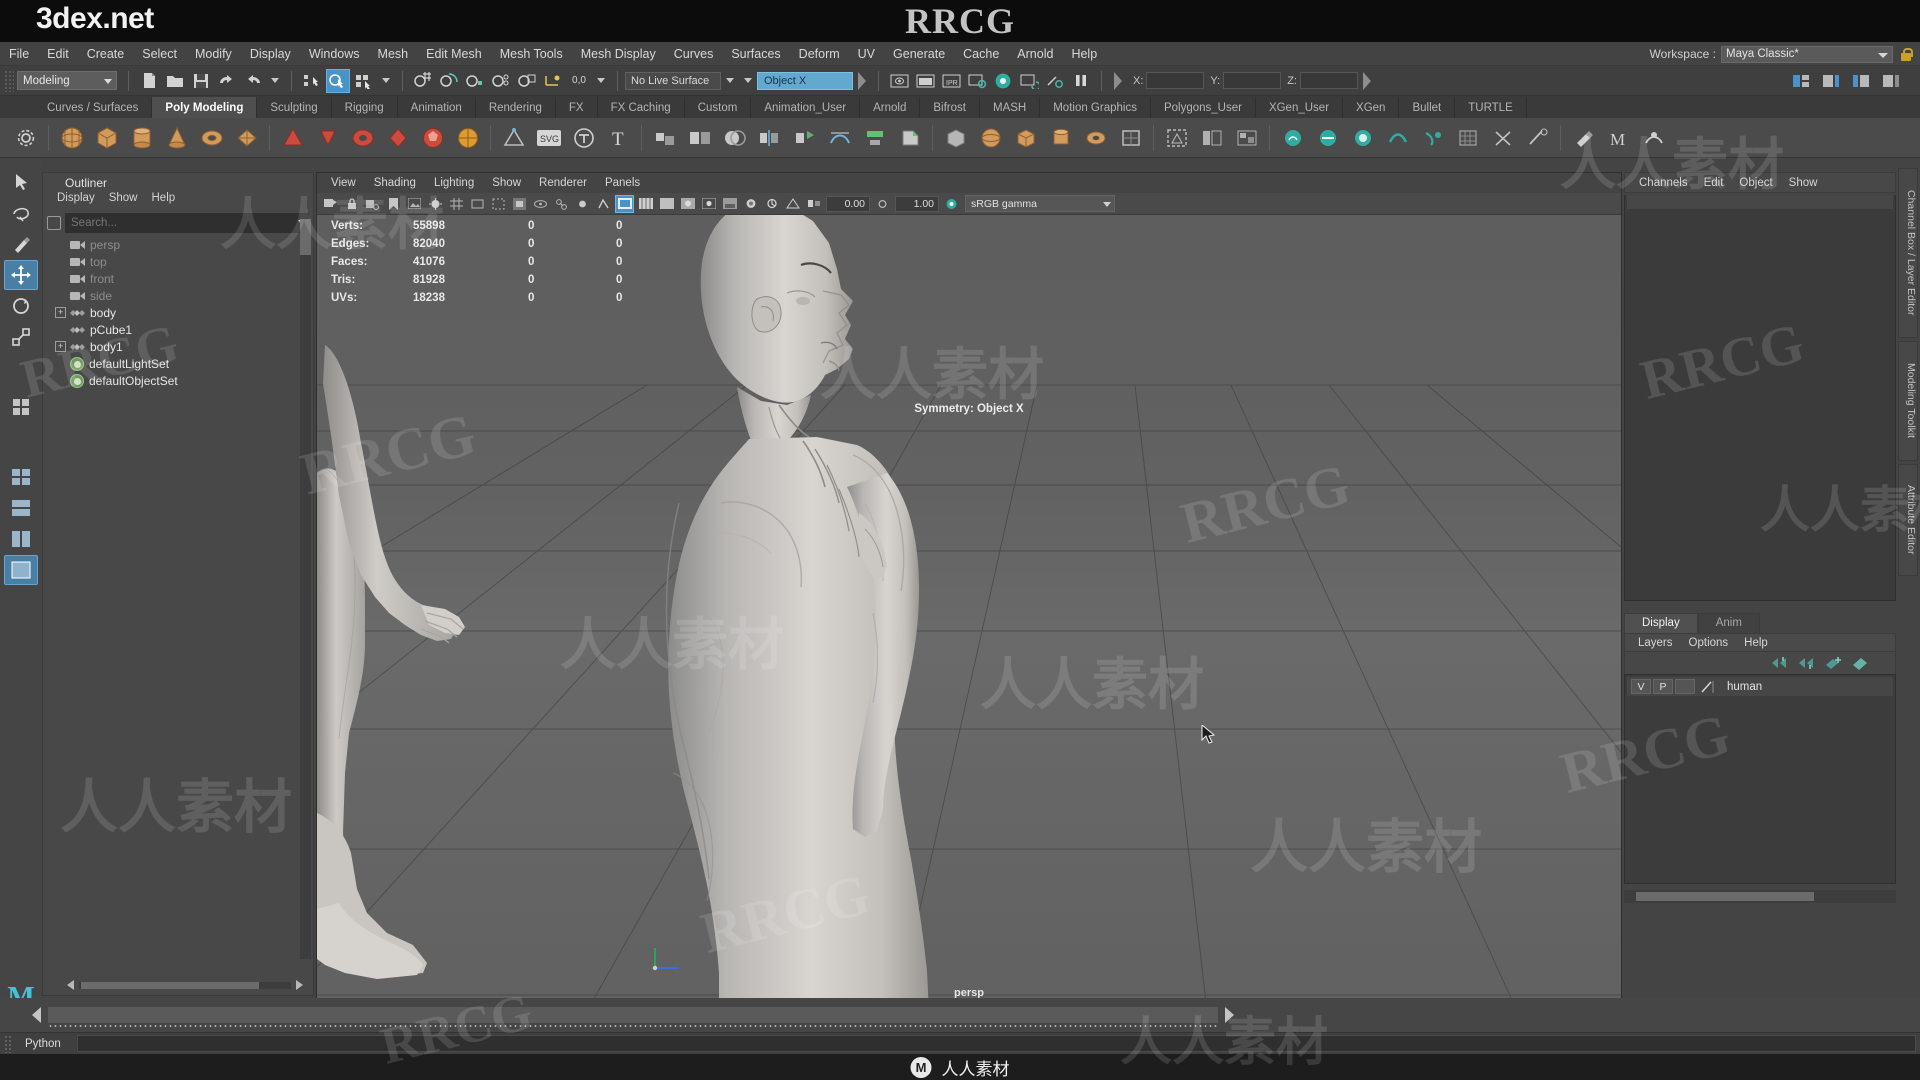 This screenshot has height=1080, width=1920. Describe the element at coordinates (1655, 643) in the screenshot. I see `layer-menu-layers: Layers` at that location.